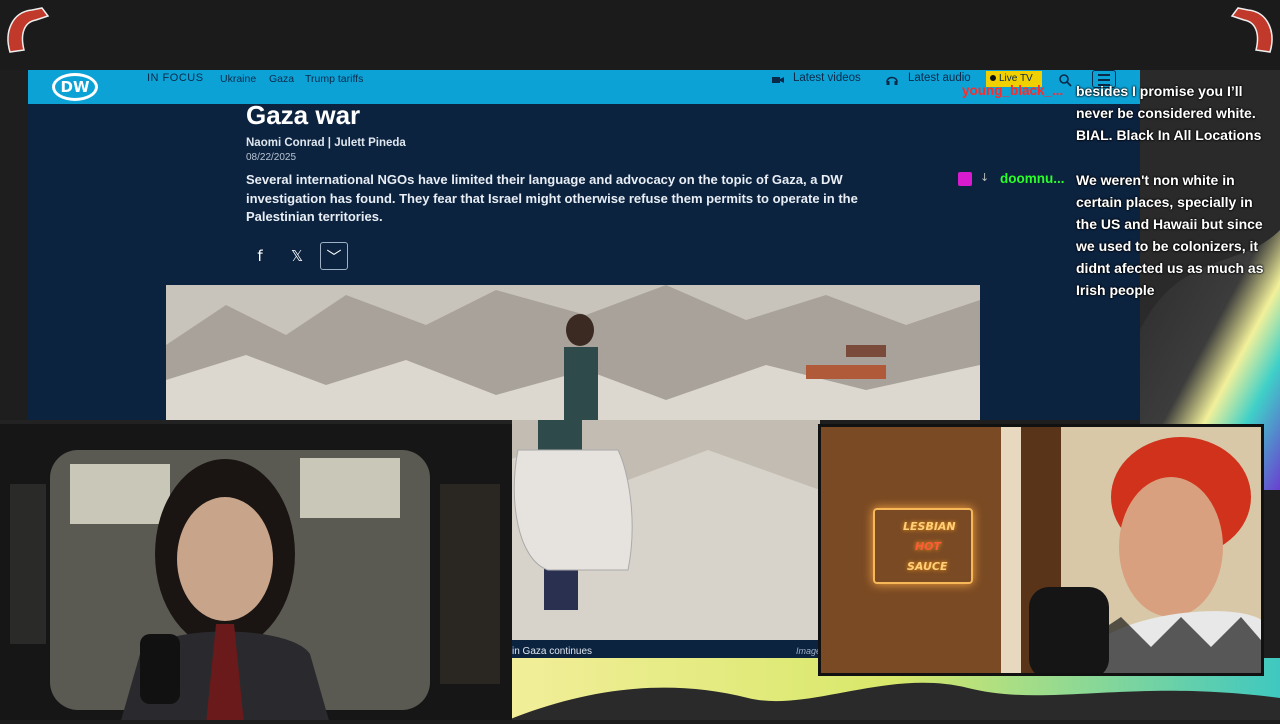 This screenshot has height=724, width=1280. Describe the element at coordinates (573, 352) in the screenshot. I see `article-hero-image` at that location.